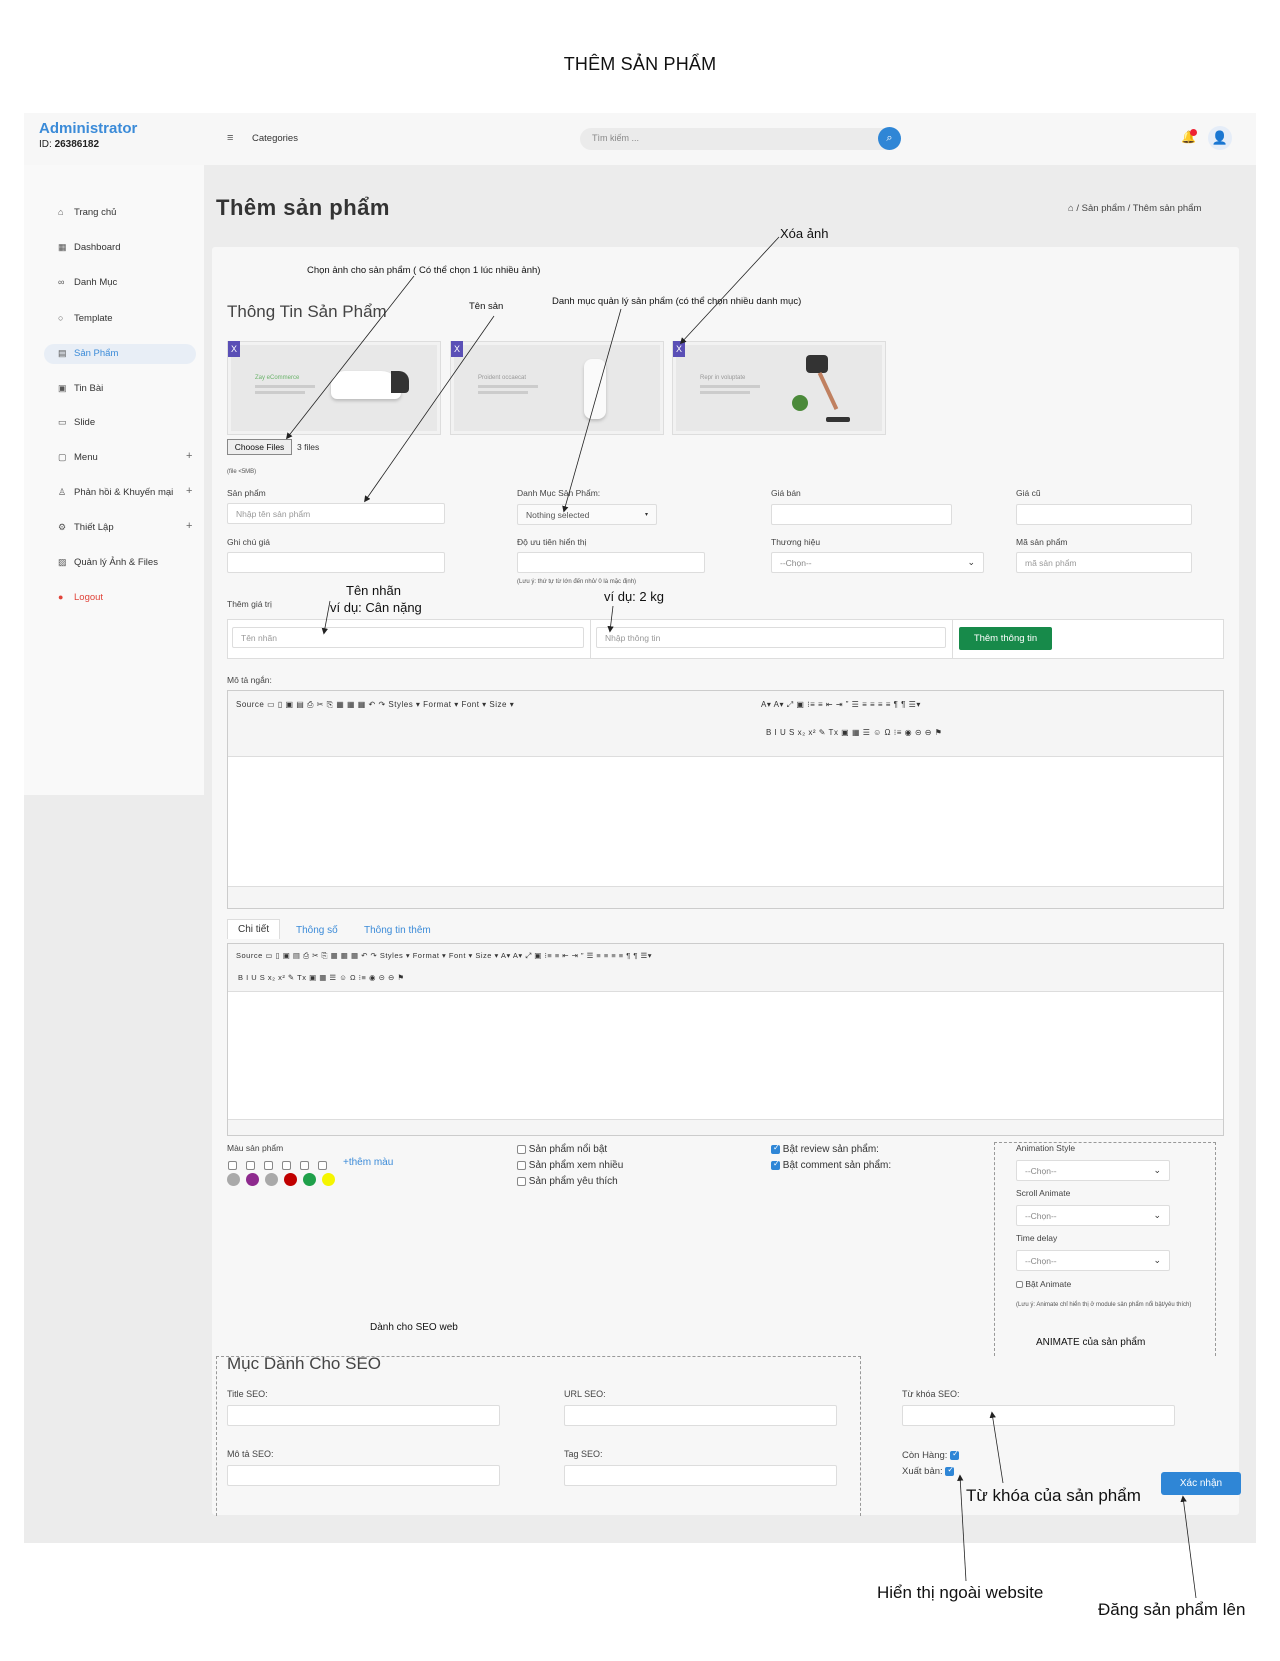 Image resolution: width=1280 pixels, height=1661 pixels. I want to click on color-checkboxes, so click(277, 1166).